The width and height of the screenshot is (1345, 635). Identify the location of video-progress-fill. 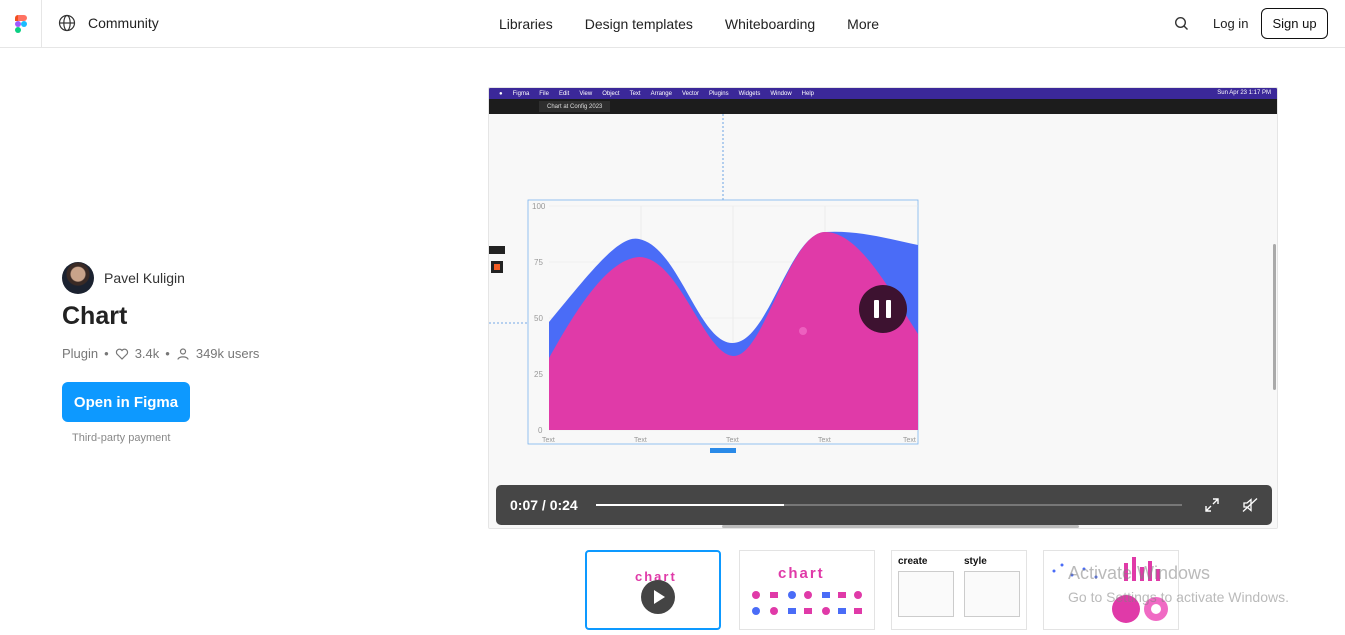
(690, 505).